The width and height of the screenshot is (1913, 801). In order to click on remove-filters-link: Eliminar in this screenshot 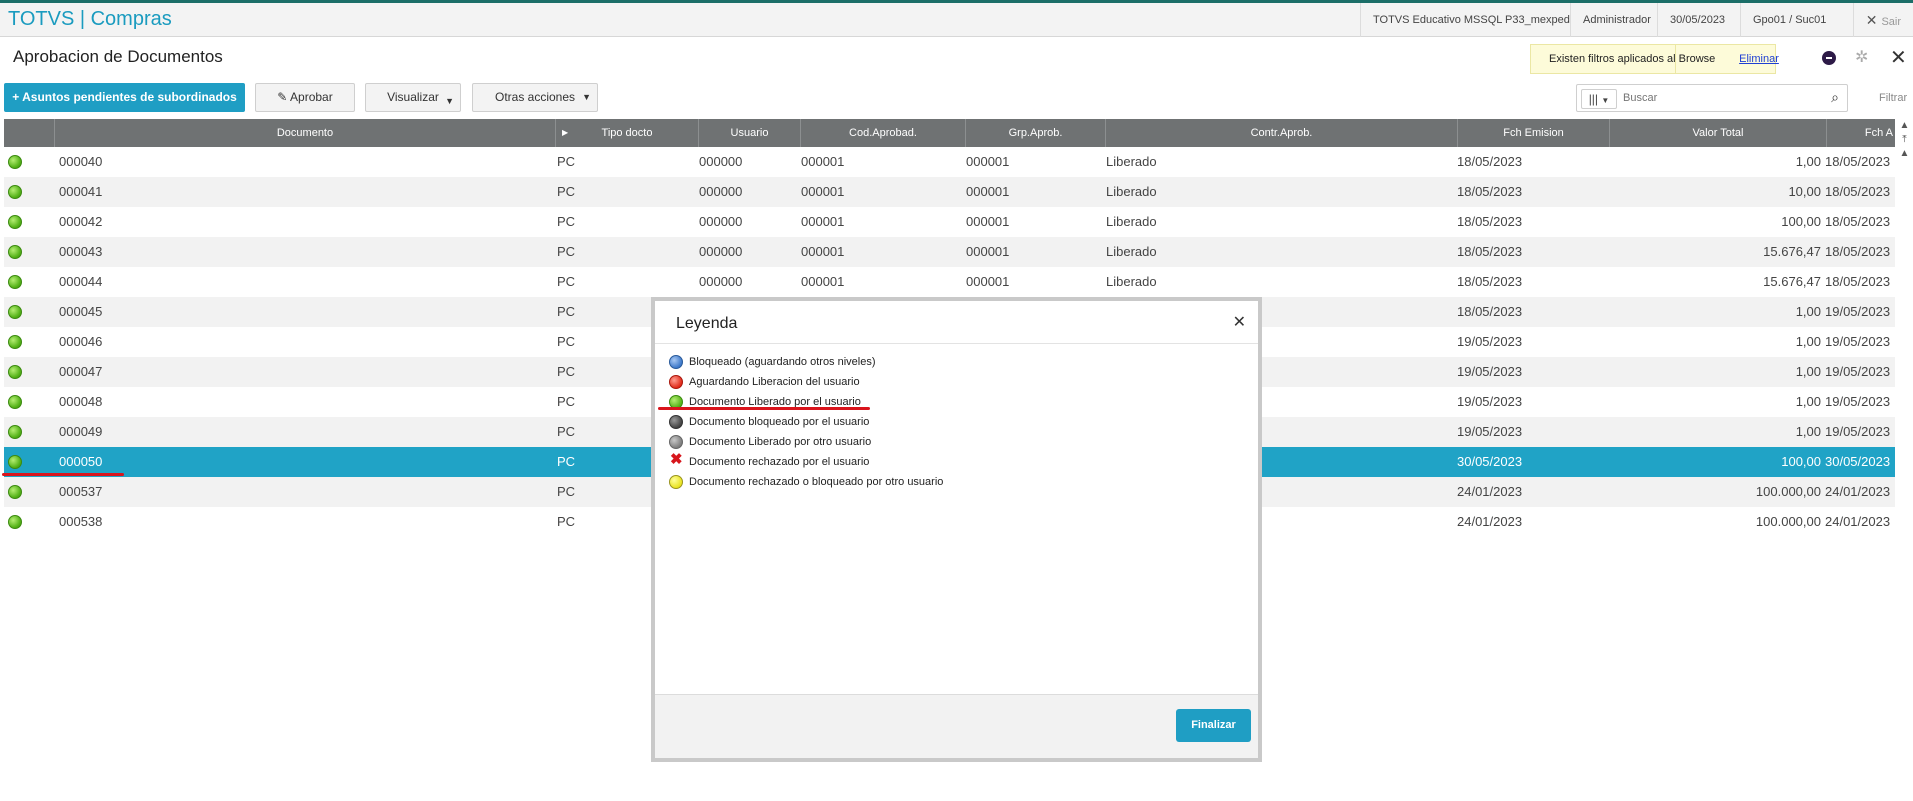, I will do `click(1759, 59)`.